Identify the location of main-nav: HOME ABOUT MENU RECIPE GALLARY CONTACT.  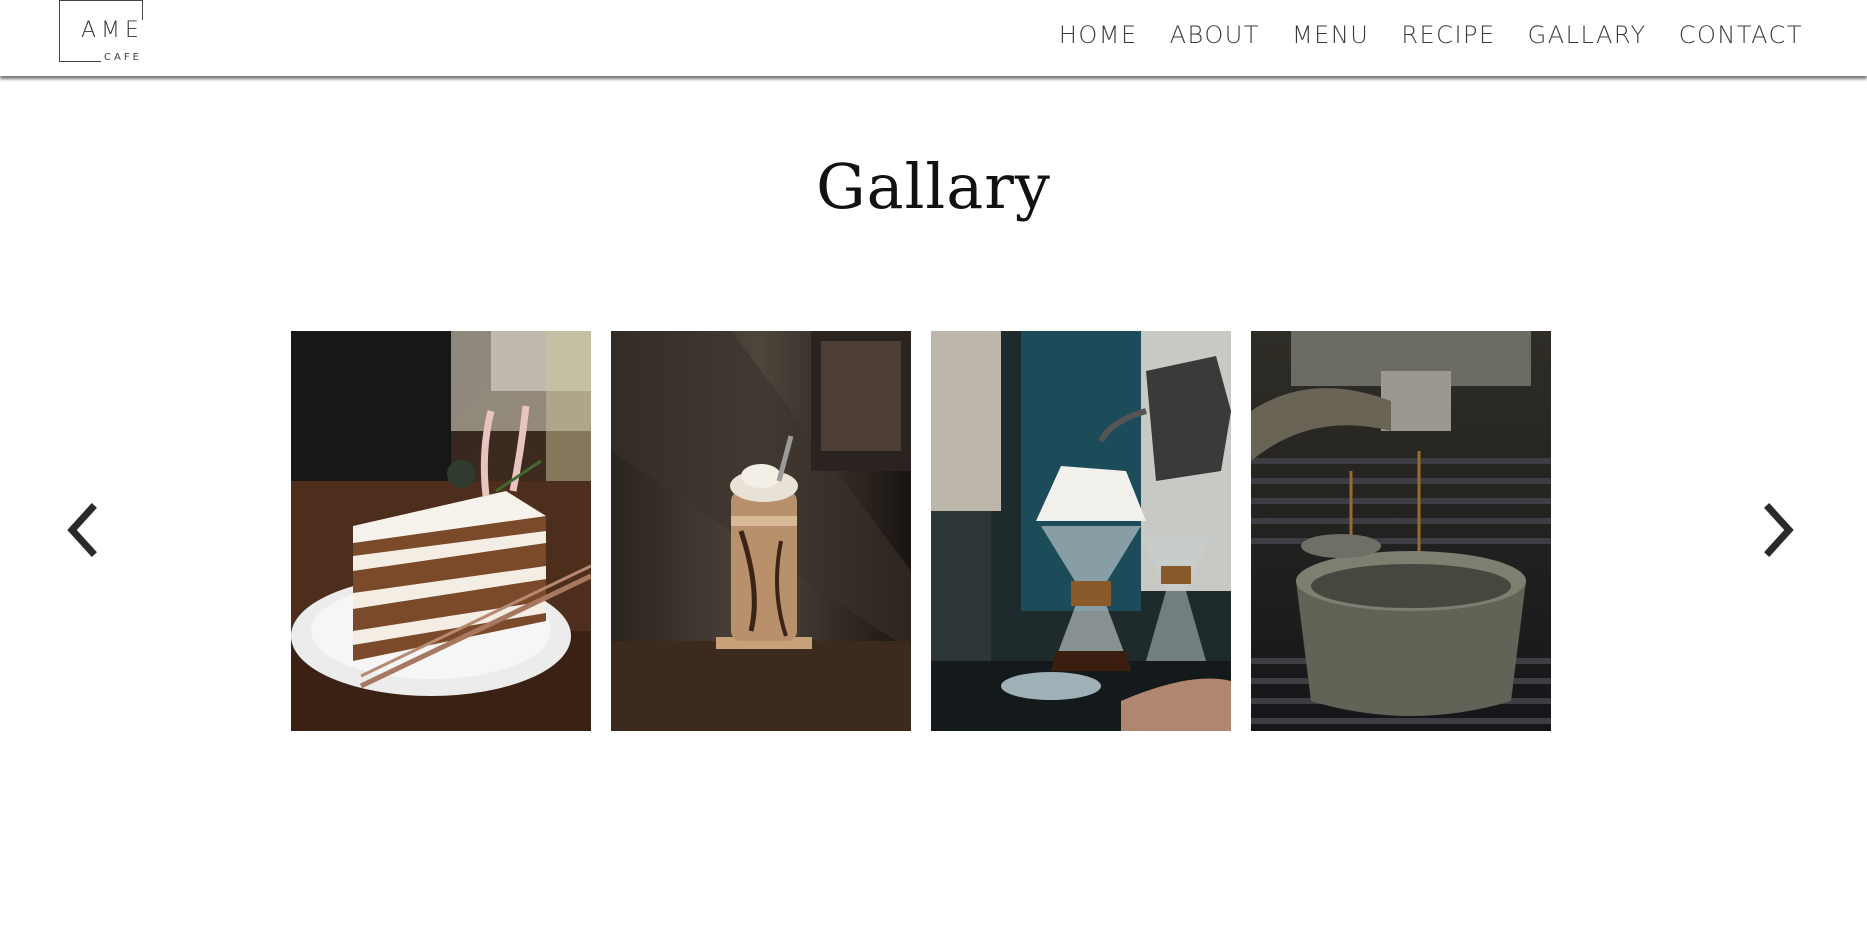
(1415, 35).